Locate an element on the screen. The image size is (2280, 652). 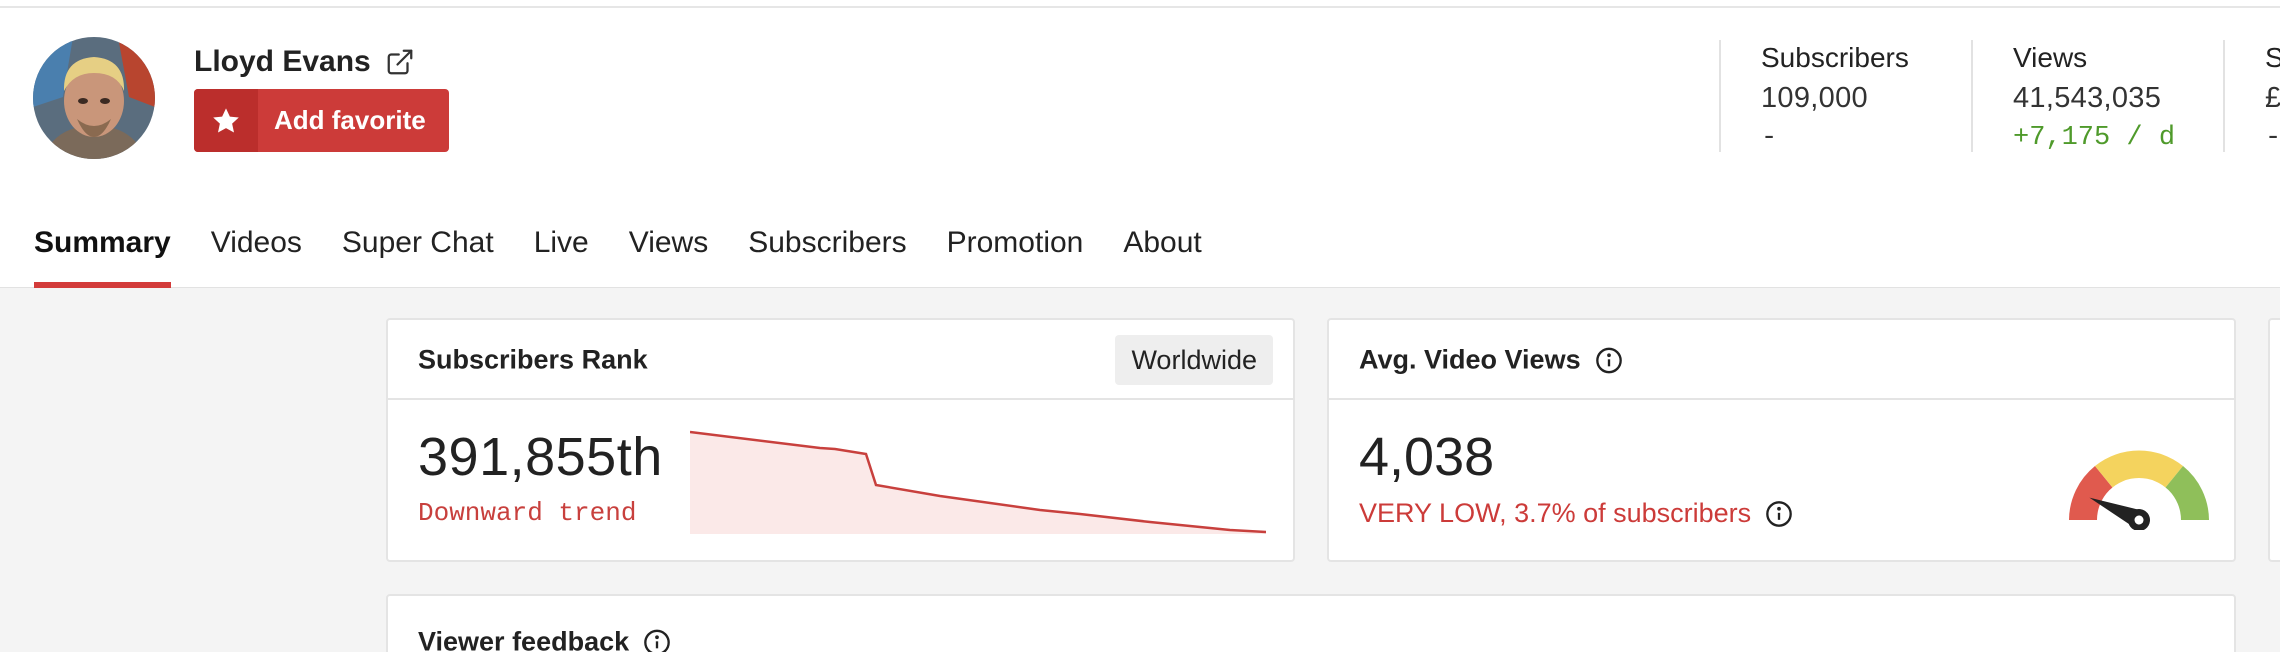
stat-value: 109,000 is located at coordinates (1814, 98).